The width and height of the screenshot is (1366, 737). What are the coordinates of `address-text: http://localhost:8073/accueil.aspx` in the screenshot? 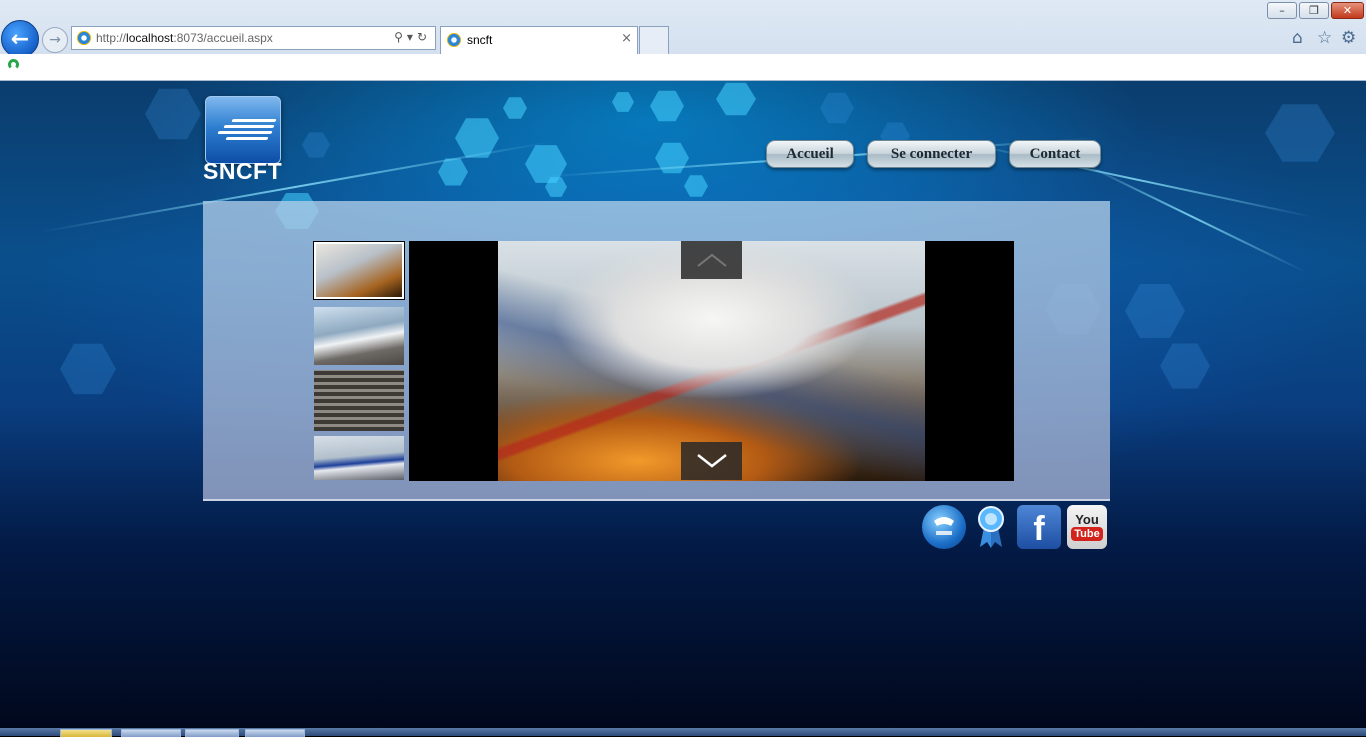 It's located at (184, 38).